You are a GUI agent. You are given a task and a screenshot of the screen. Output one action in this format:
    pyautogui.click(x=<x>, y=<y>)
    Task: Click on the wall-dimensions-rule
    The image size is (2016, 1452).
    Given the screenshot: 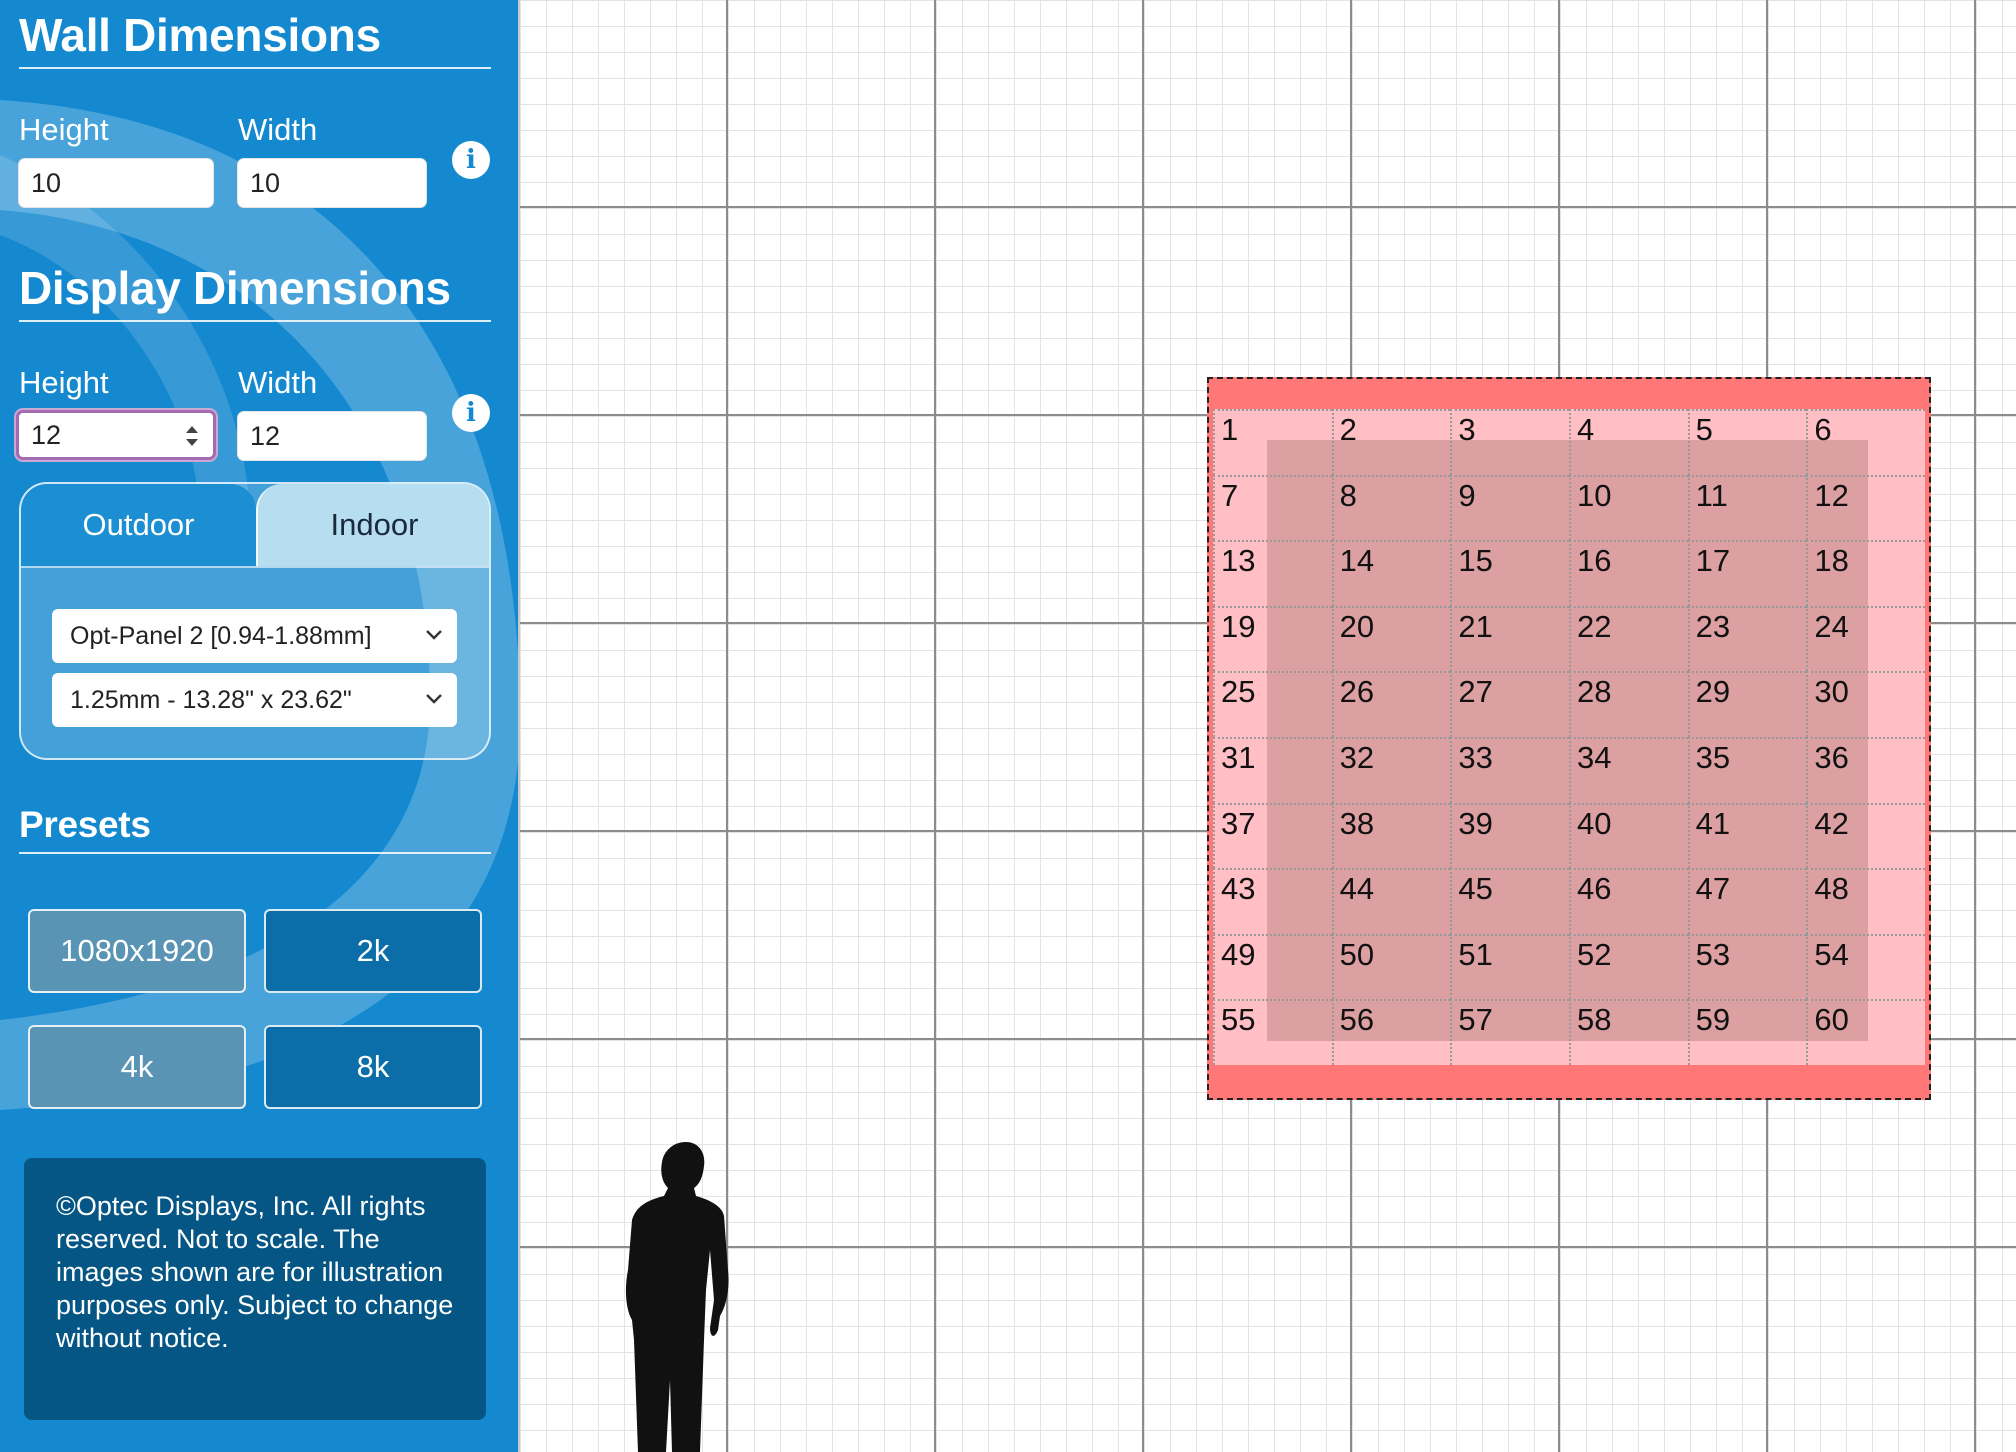 What is the action you would take?
    pyautogui.click(x=255, y=68)
    